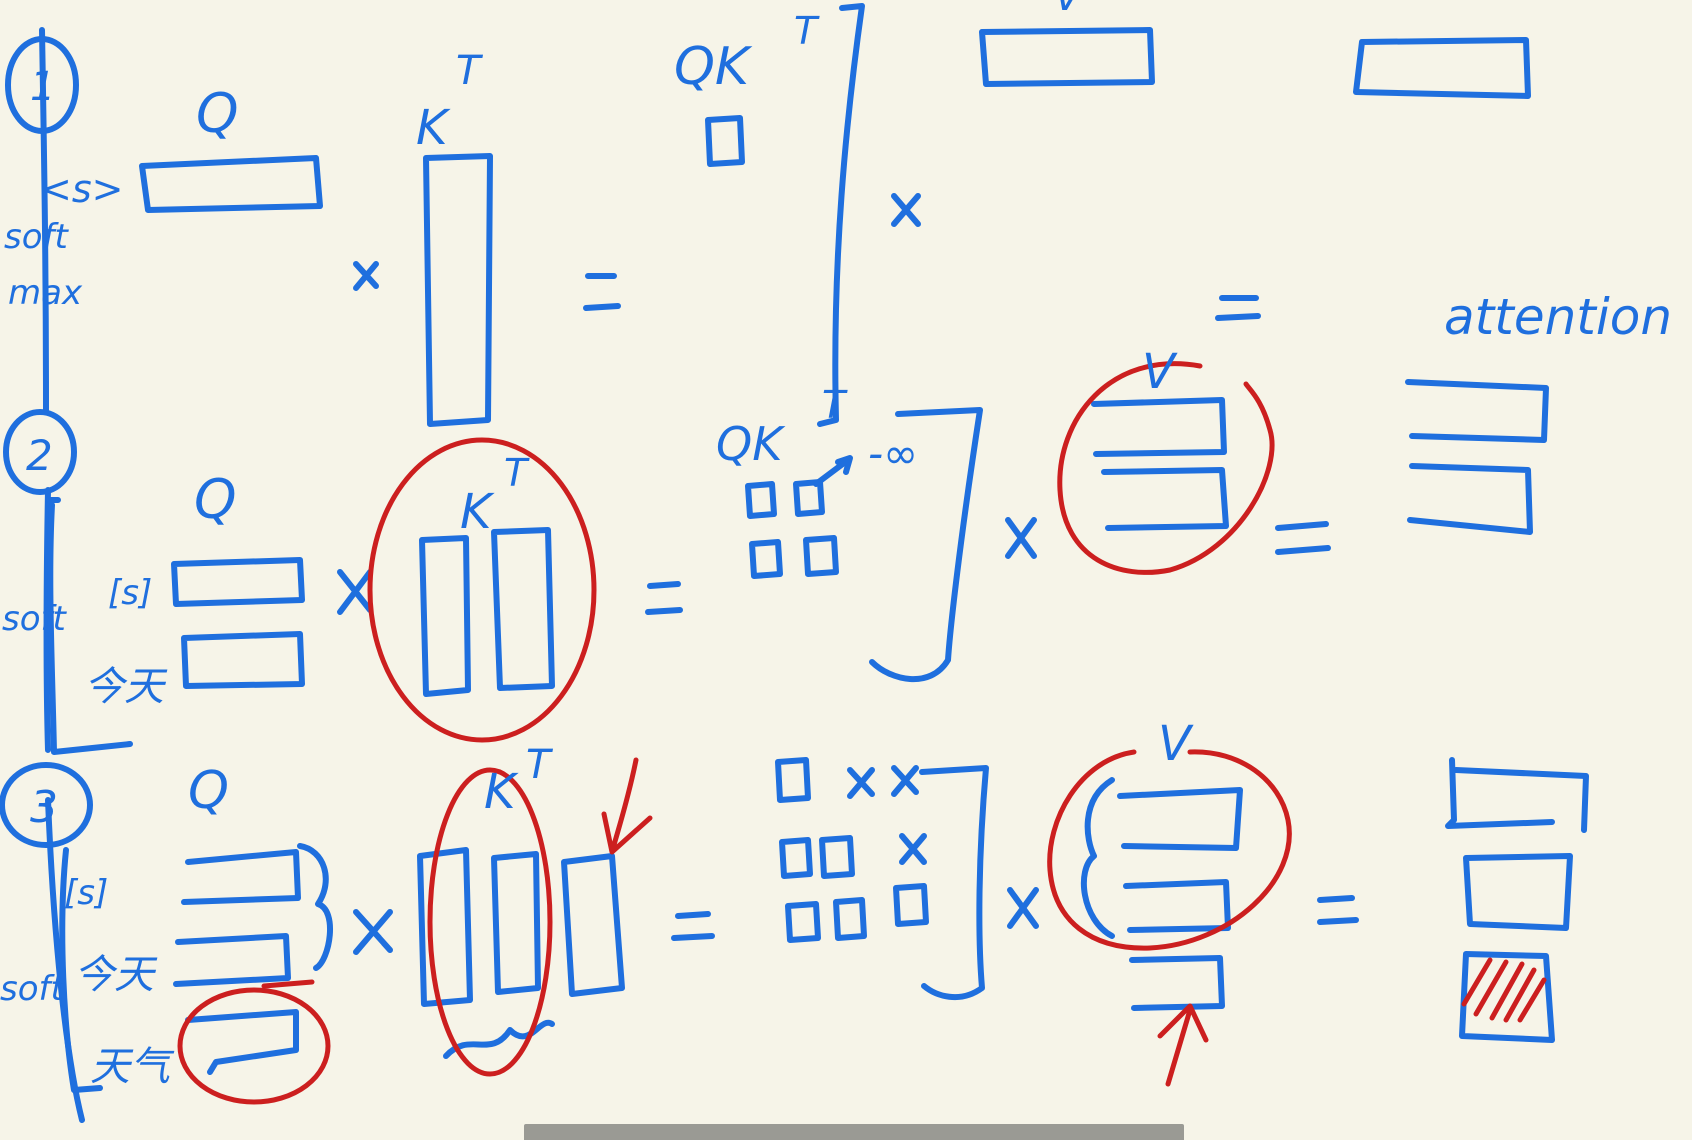 The image size is (1692, 1140). I want to click on times-row3b, so click(1023, 908).